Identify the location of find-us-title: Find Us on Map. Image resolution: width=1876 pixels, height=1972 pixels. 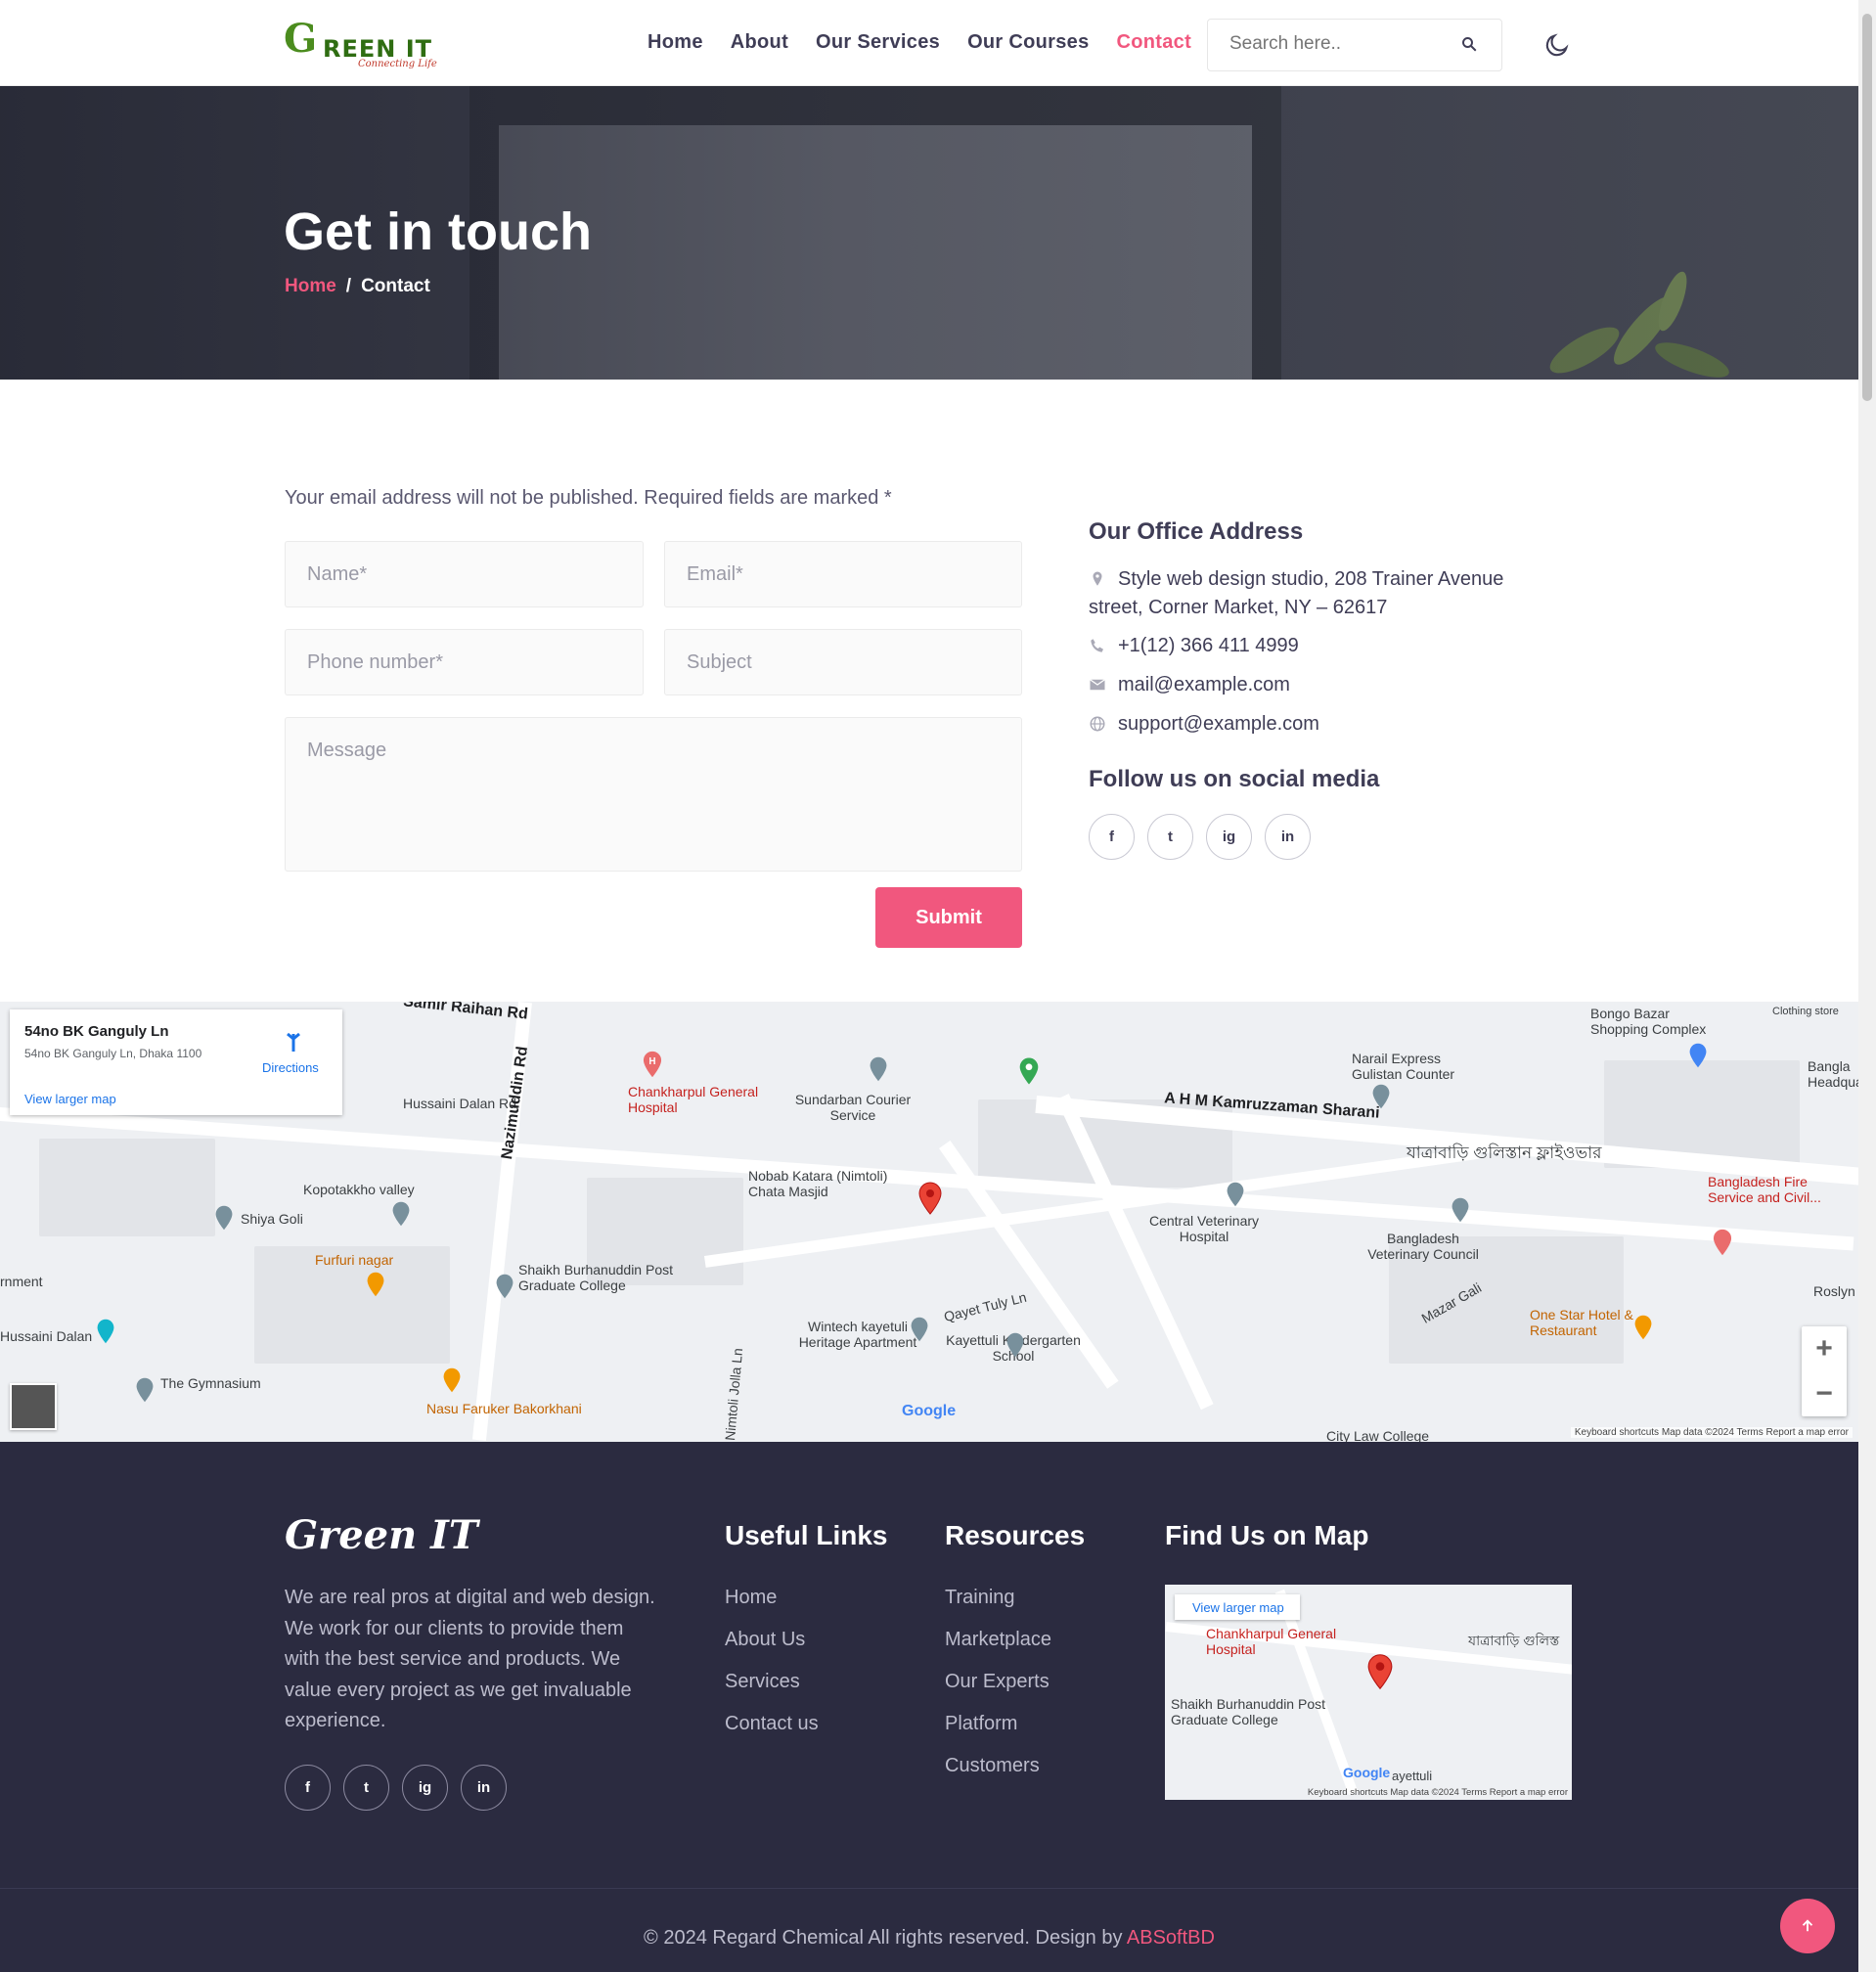
(1267, 1535).